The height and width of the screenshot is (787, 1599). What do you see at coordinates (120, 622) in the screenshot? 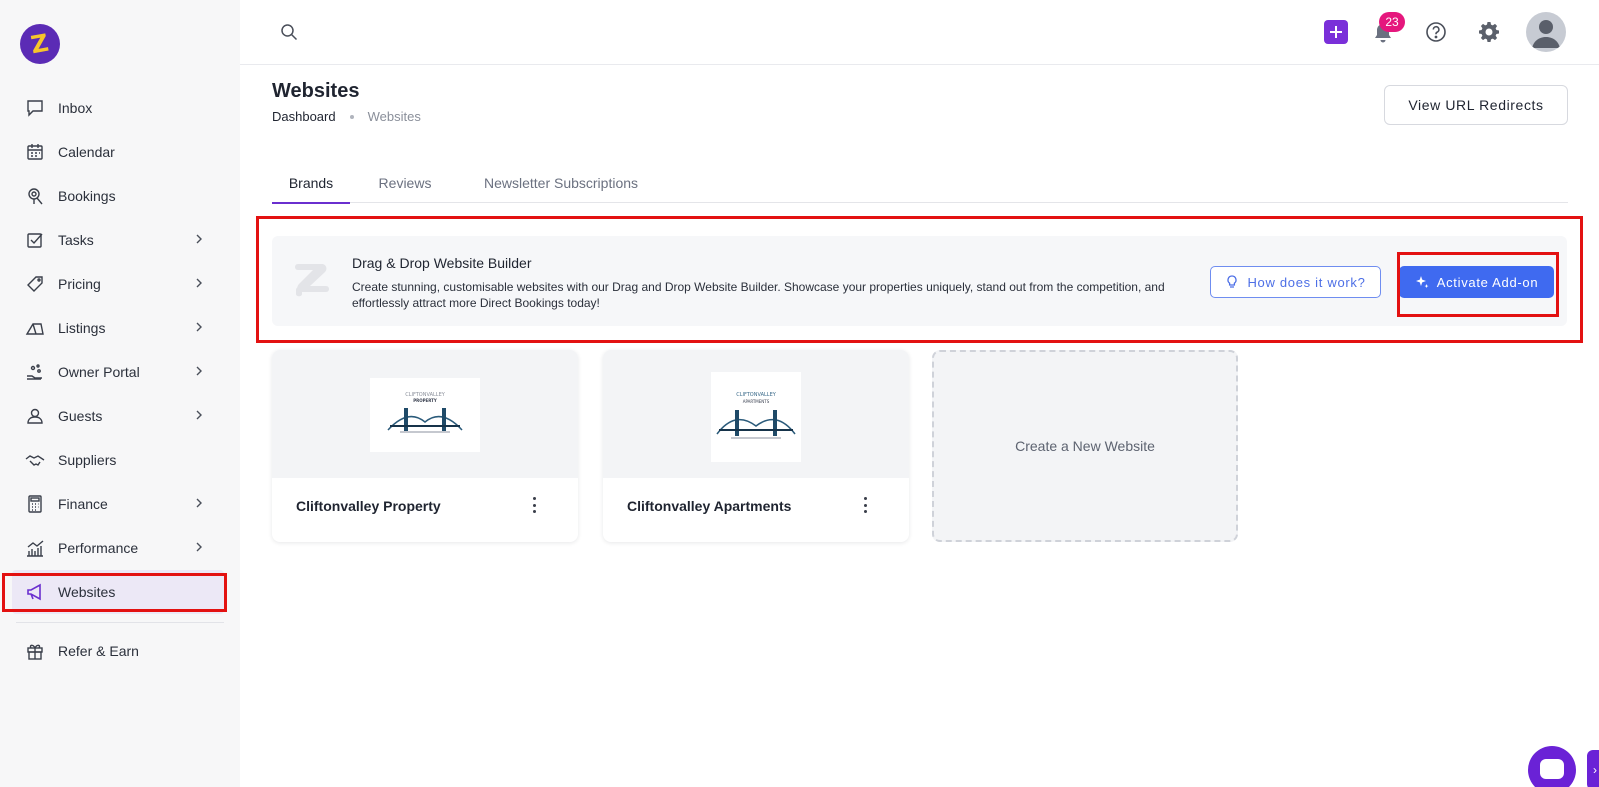
I see `sidebar-divider` at bounding box center [120, 622].